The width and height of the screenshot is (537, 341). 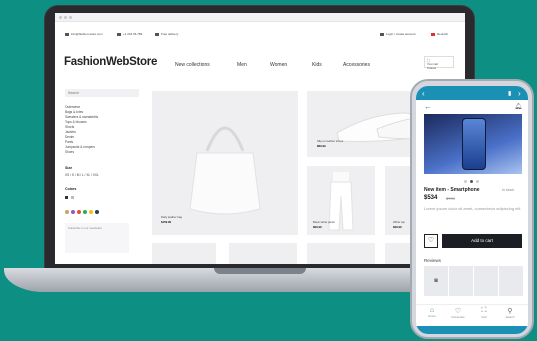 I want to click on tab-label: Favourites, so click(x=458, y=317).